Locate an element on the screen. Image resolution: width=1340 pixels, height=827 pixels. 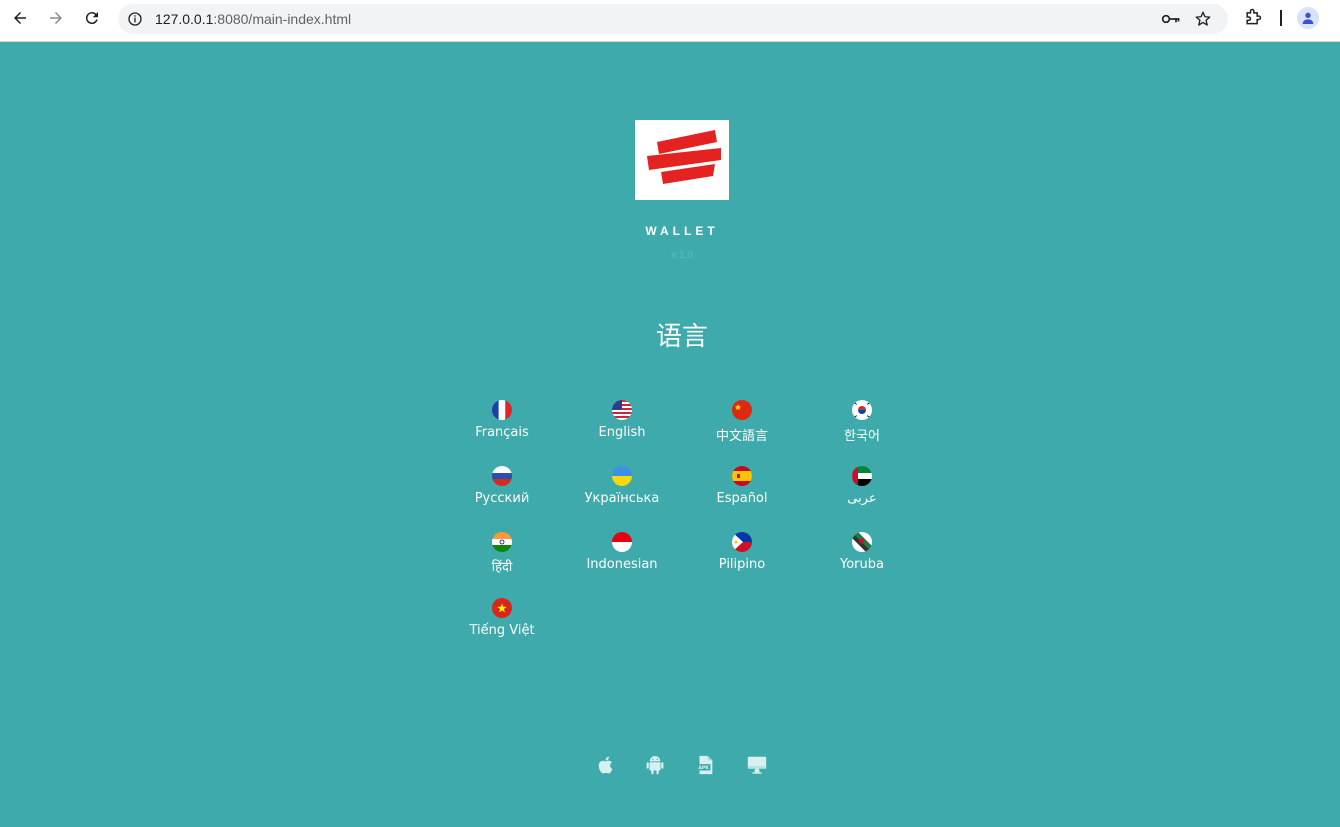
arrow-left-icon is located at coordinates (20, 18).